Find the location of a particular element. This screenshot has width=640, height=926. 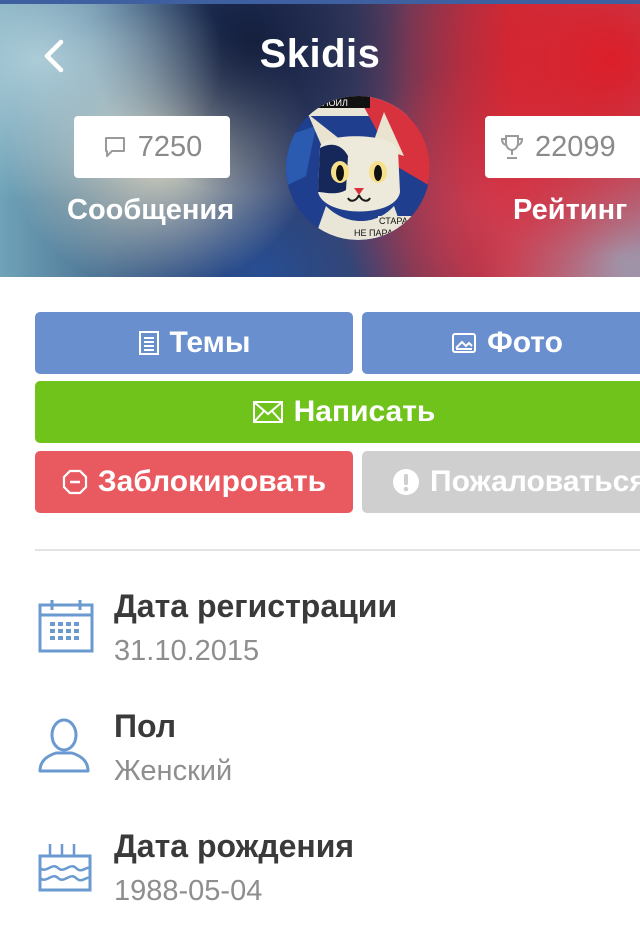

topics-button: Темы is located at coordinates (194, 343).